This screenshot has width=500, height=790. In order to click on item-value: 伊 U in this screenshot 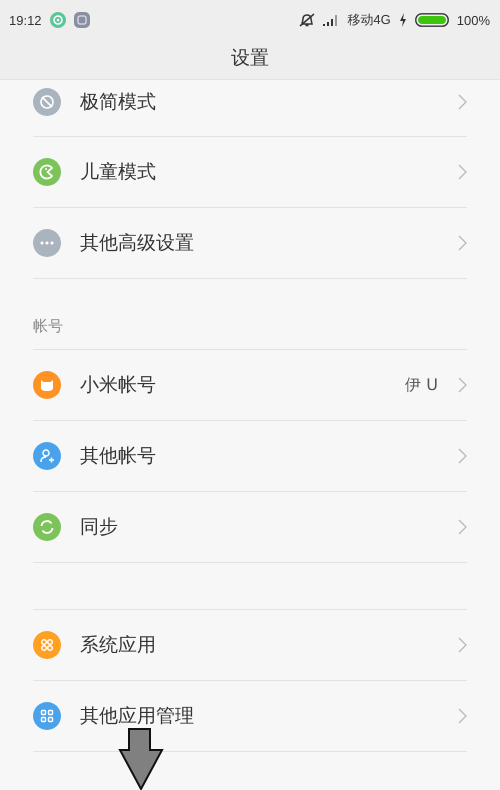, I will do `click(421, 385)`.